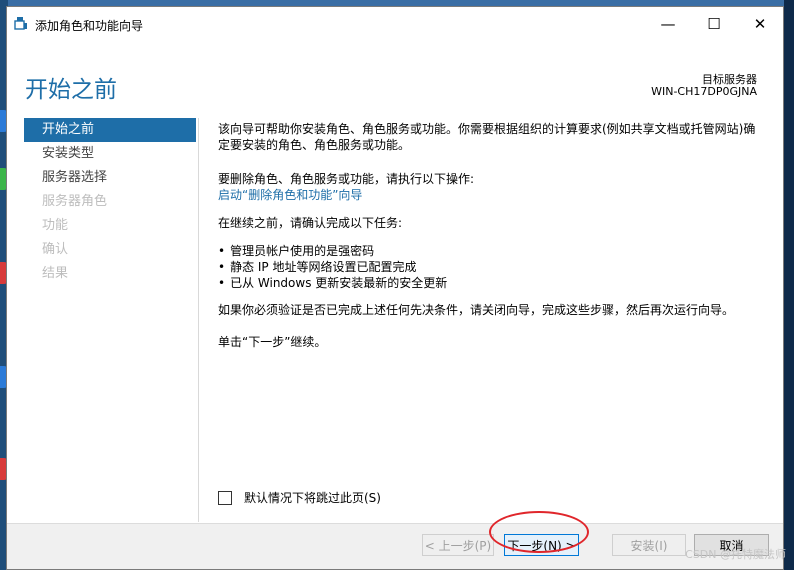 The width and height of the screenshot is (794, 570). I want to click on nav-divider, so click(198, 320).